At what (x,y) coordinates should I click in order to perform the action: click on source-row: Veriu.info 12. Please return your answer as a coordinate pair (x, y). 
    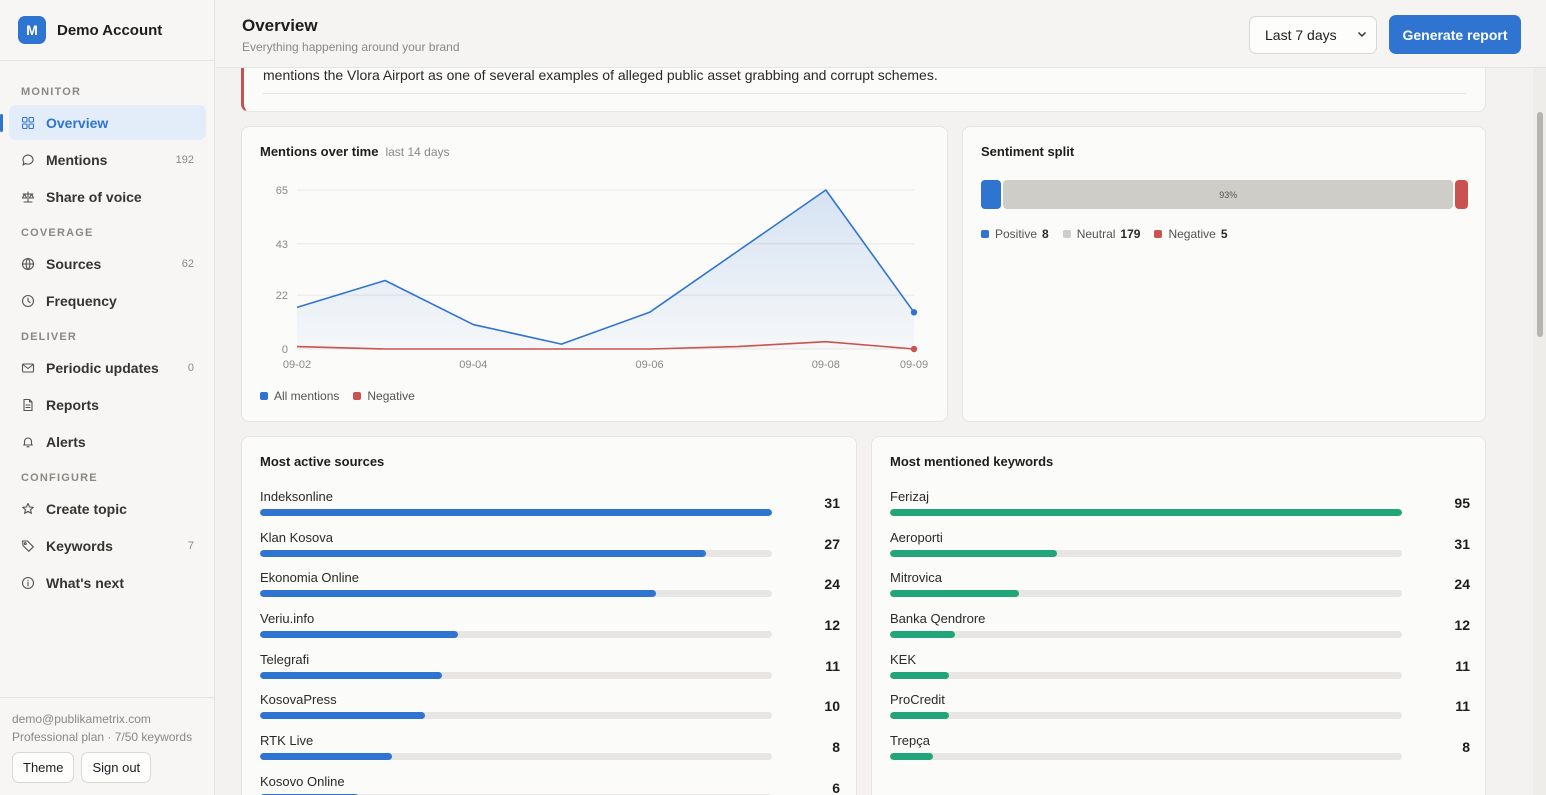
    Looking at the image, I should click on (550, 629).